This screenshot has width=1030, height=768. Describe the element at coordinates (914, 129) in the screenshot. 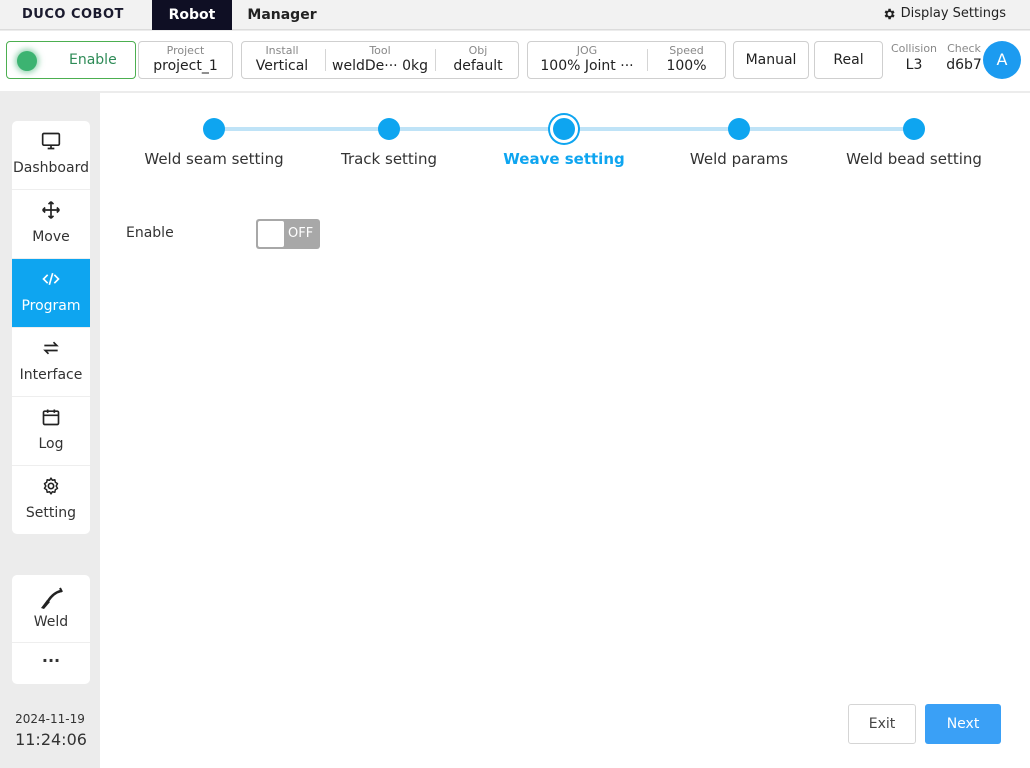

I see `step-dot-weld-bead` at that location.